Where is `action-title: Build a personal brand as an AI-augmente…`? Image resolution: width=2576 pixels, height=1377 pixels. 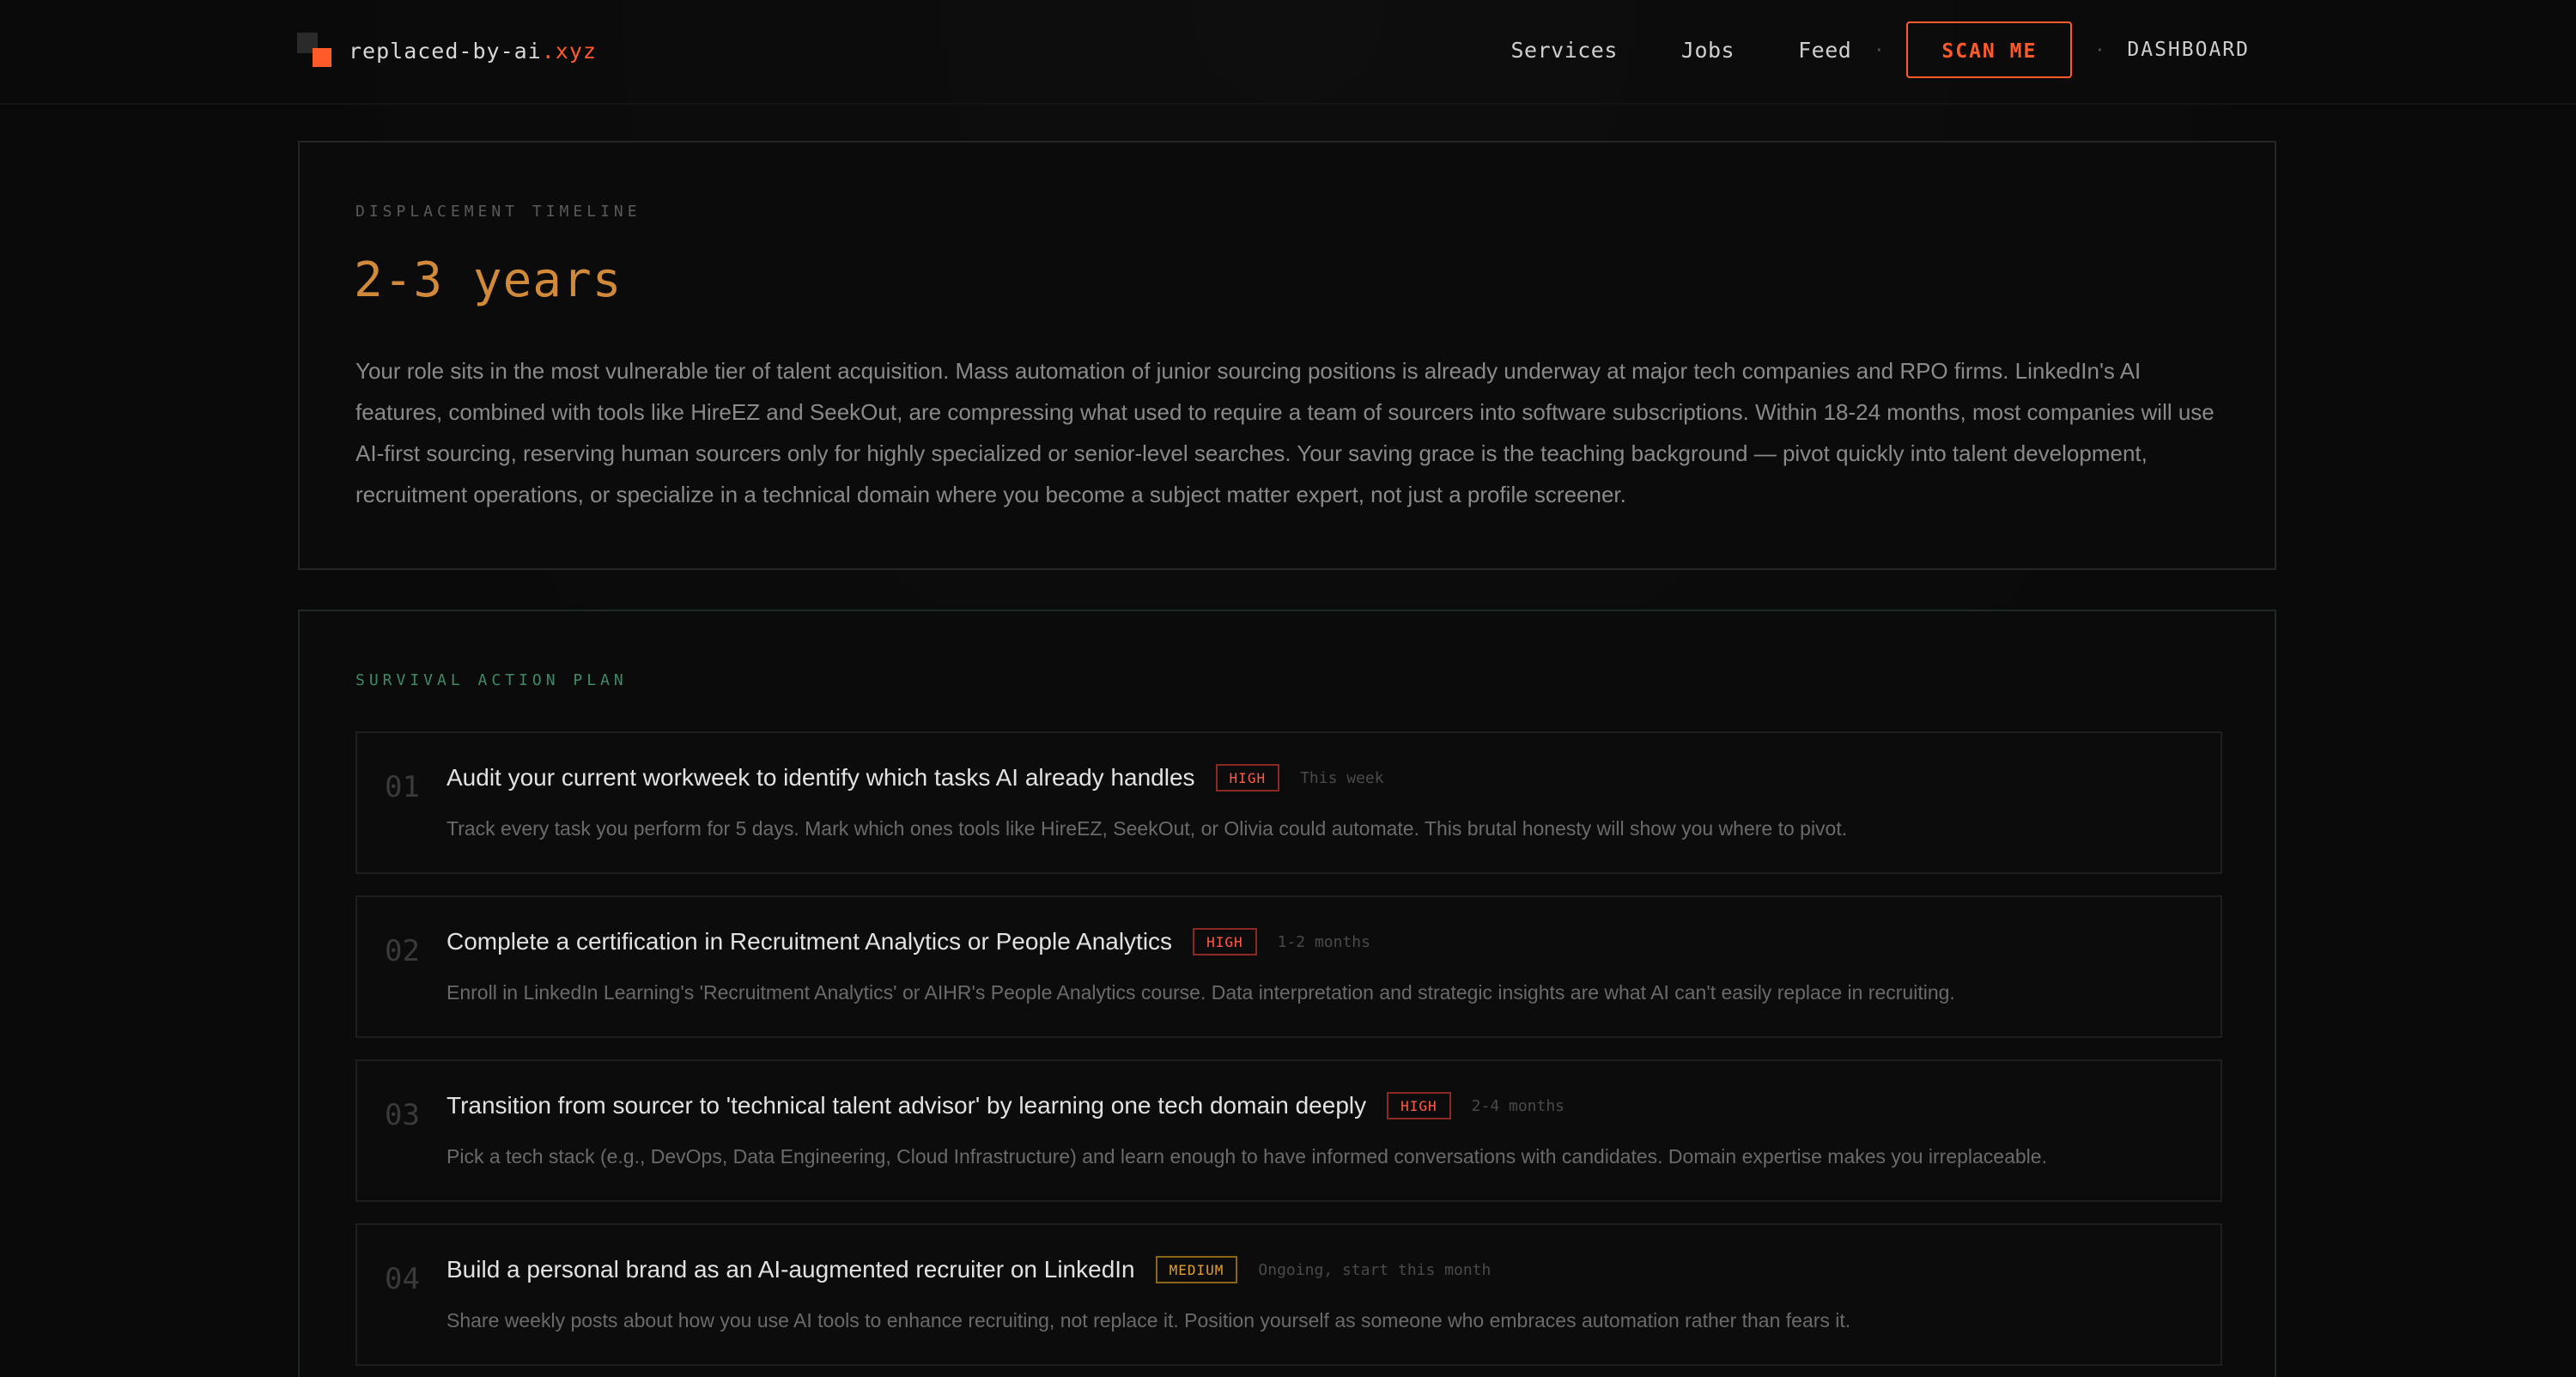 action-title: Build a personal brand as an AI-augmente… is located at coordinates (791, 1270).